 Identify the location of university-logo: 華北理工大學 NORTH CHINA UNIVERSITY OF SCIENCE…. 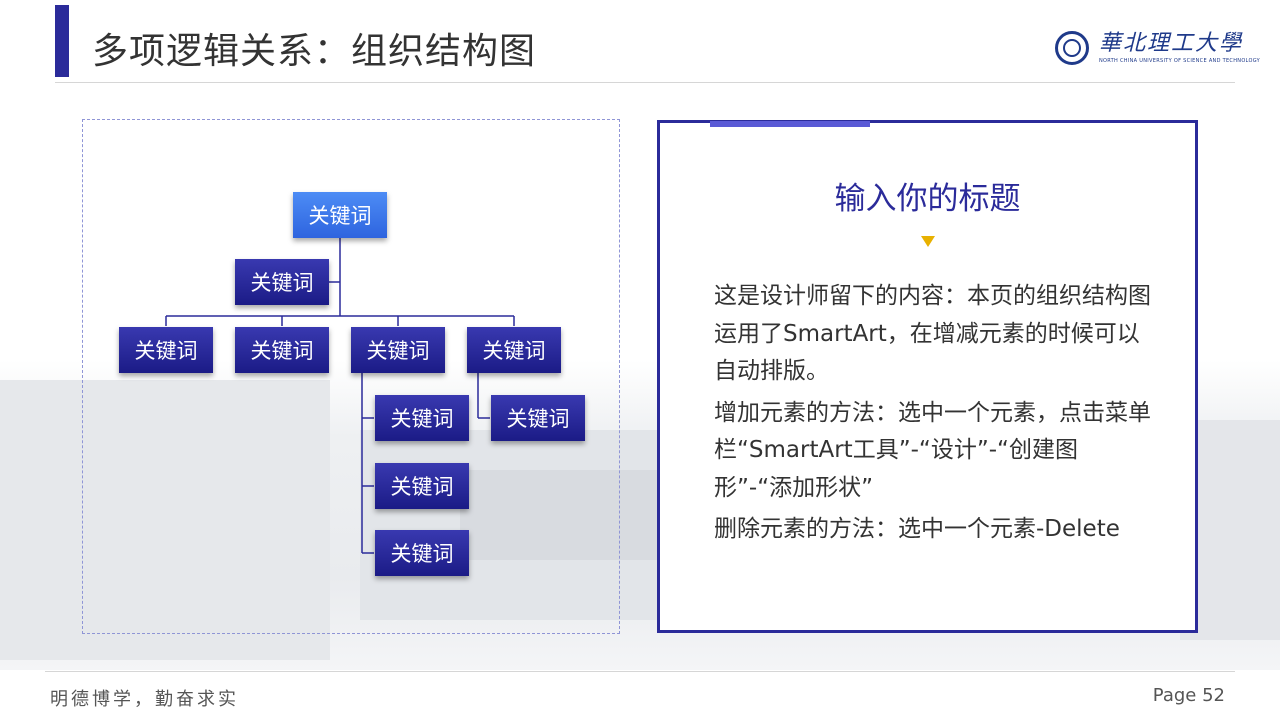
(1157, 48).